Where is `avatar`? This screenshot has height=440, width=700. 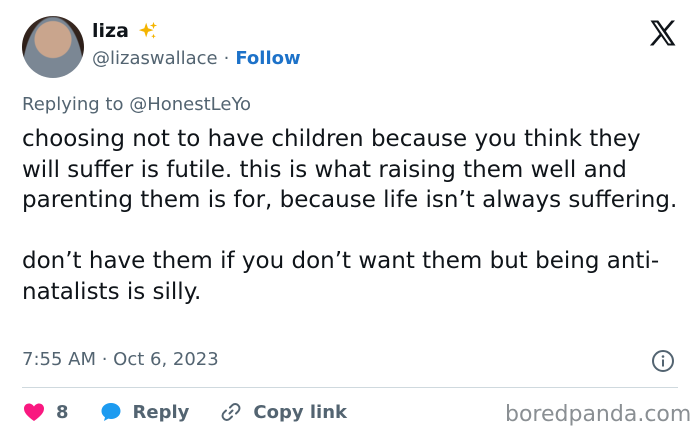
avatar is located at coordinates (53, 47).